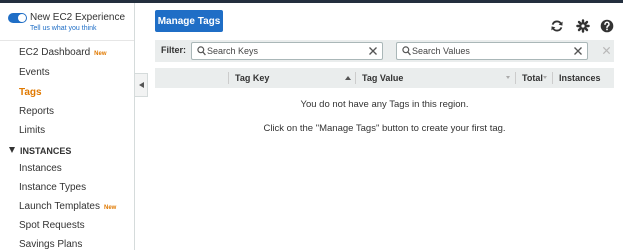  I want to click on sidebar-item-limits: Limits, so click(32, 130).